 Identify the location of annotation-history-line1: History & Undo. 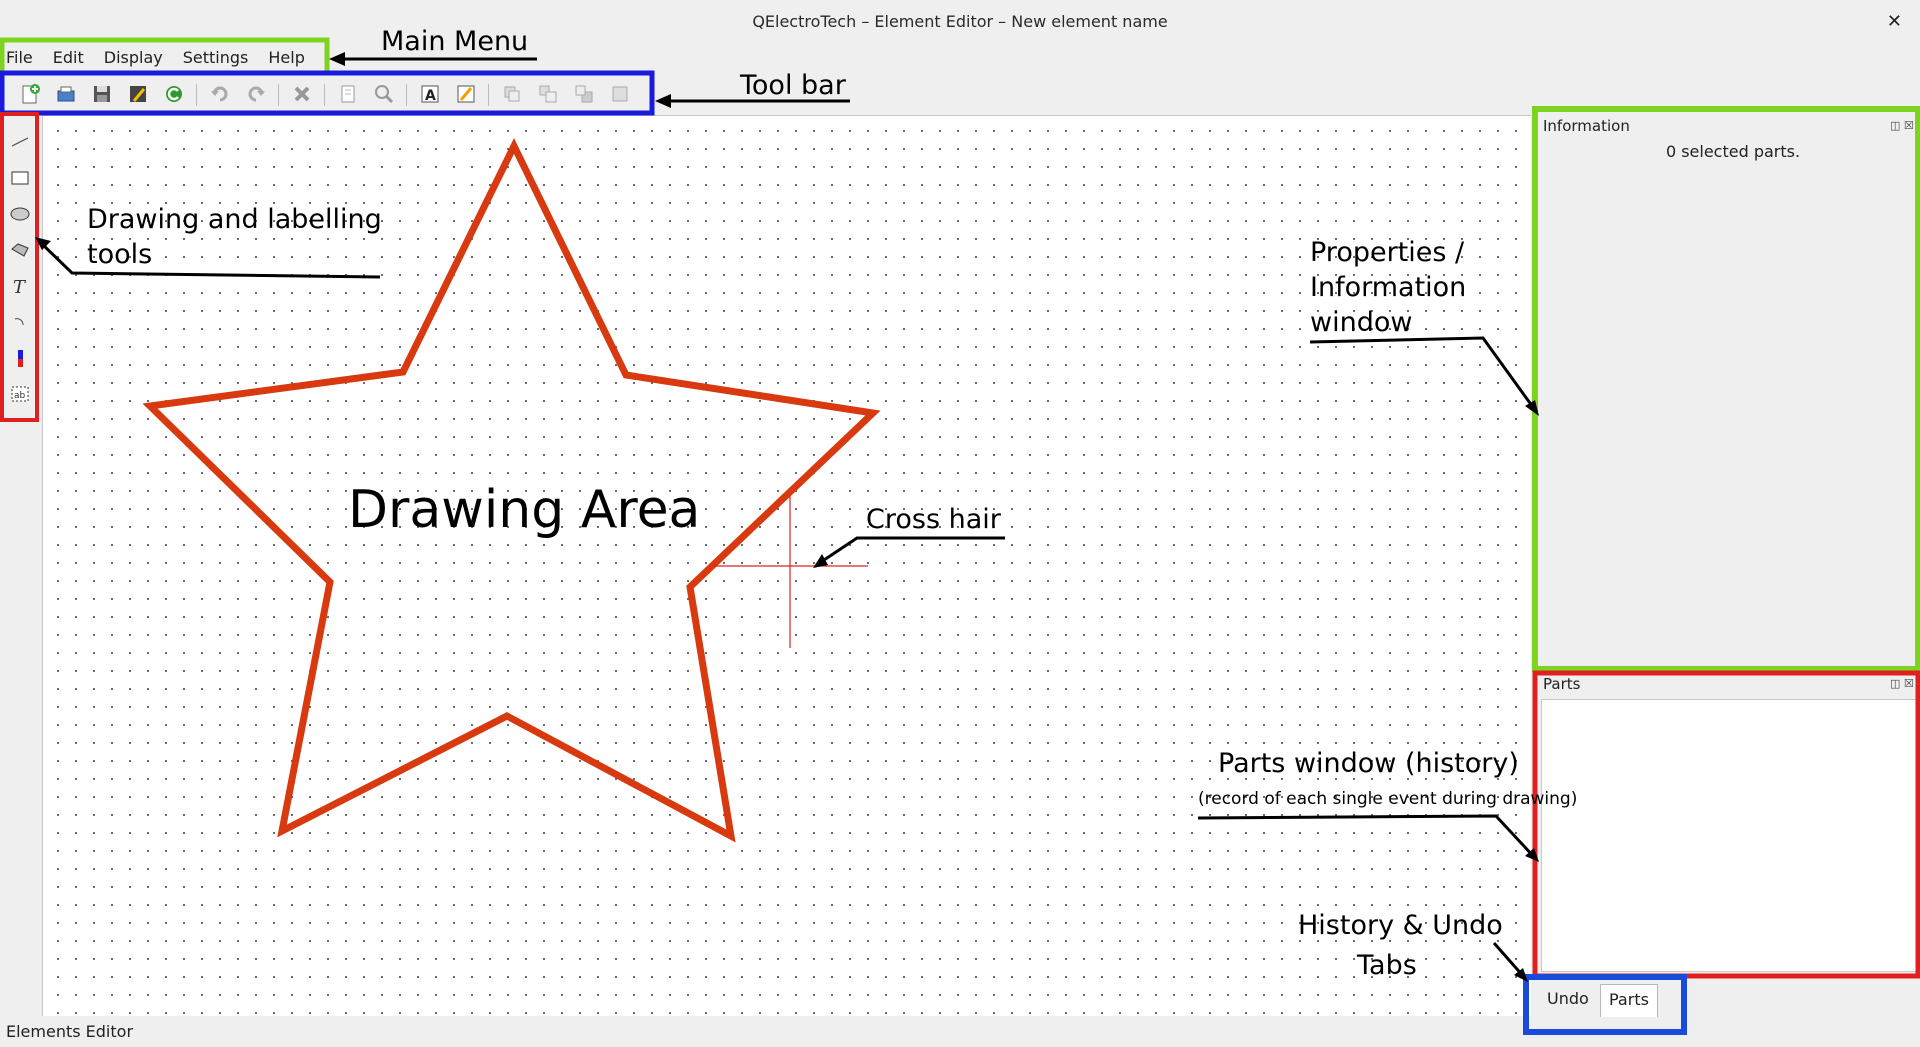
(1400, 925).